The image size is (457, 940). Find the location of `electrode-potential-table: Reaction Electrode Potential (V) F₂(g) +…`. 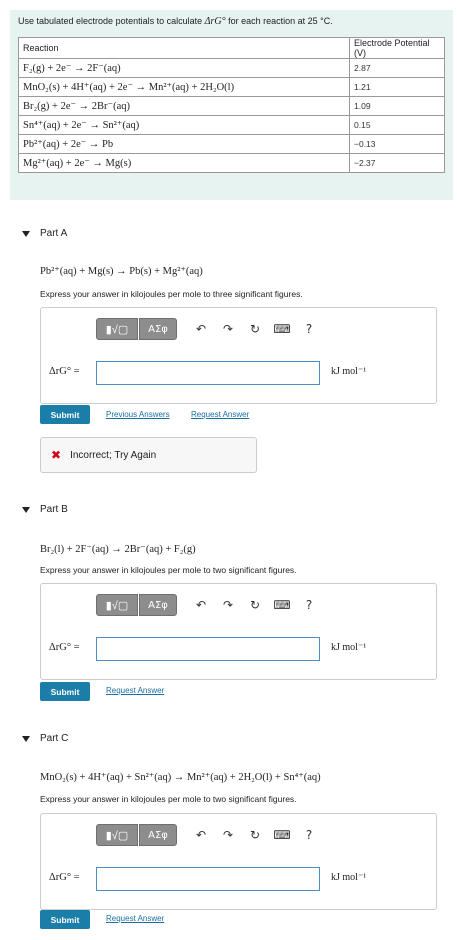

electrode-potential-table: Reaction Electrode Potential (V) F₂(g) +… is located at coordinates (231, 105).